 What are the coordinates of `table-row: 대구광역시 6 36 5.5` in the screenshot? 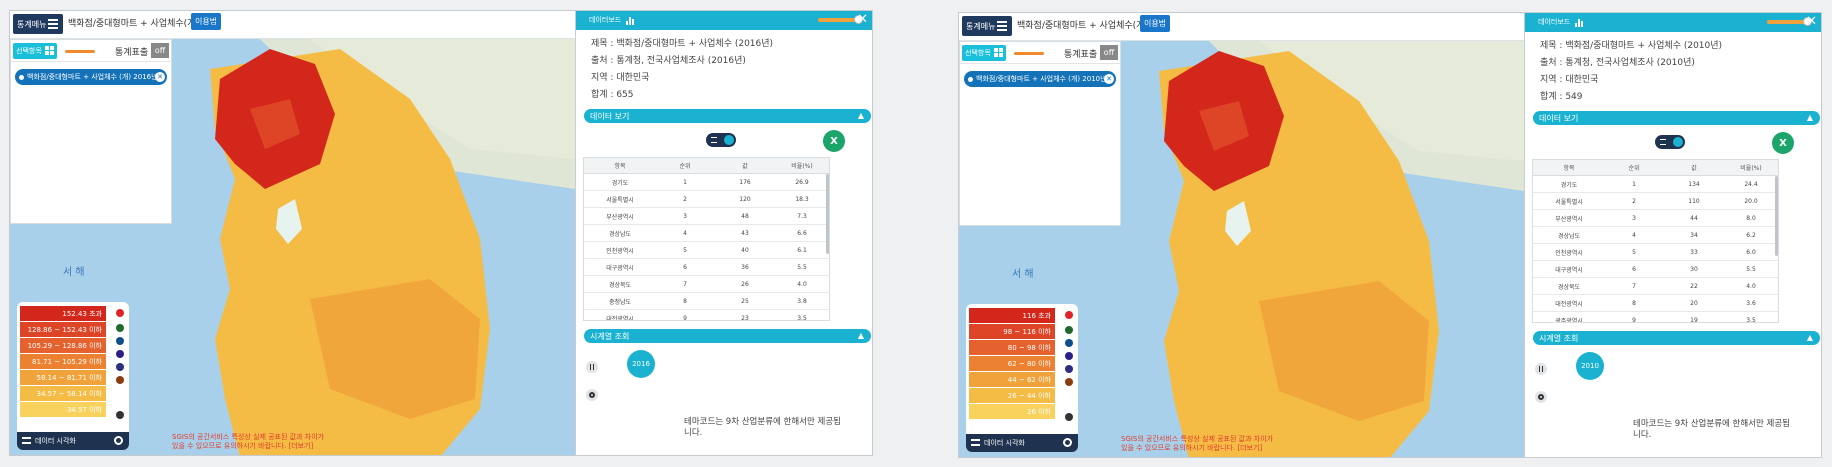 It's located at (706, 267).